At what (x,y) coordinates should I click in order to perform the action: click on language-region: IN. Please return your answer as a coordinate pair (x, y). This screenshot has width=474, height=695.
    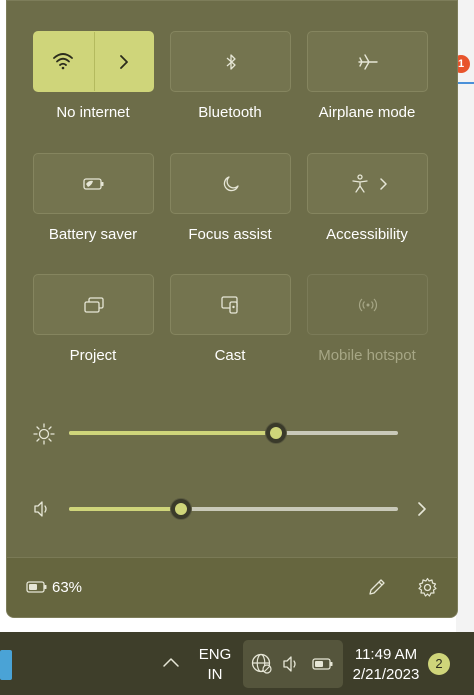
    Looking at the image, I should click on (215, 674).